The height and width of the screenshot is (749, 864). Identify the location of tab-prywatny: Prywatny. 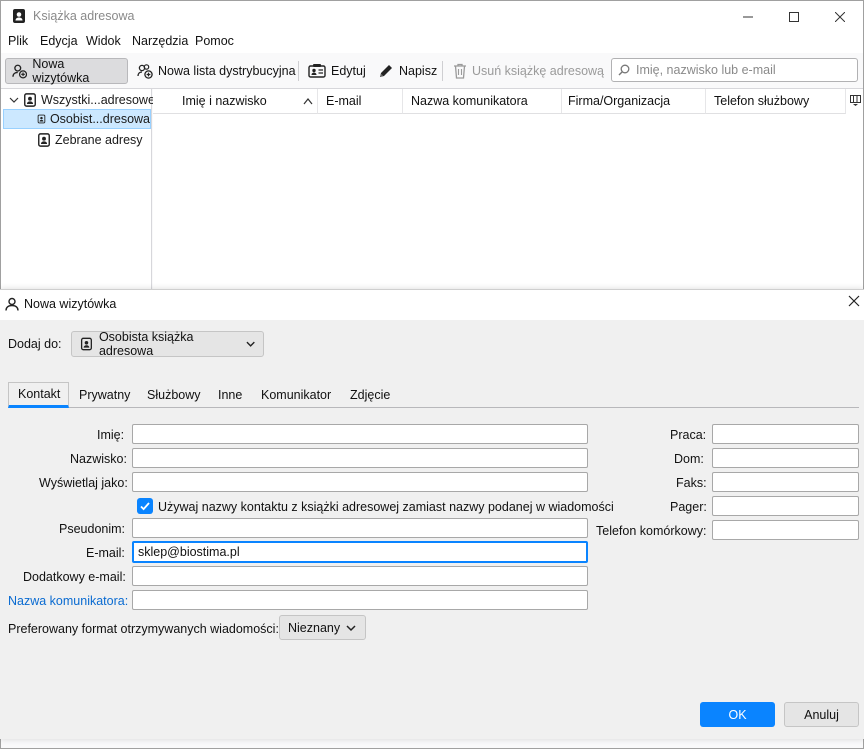
(104, 395).